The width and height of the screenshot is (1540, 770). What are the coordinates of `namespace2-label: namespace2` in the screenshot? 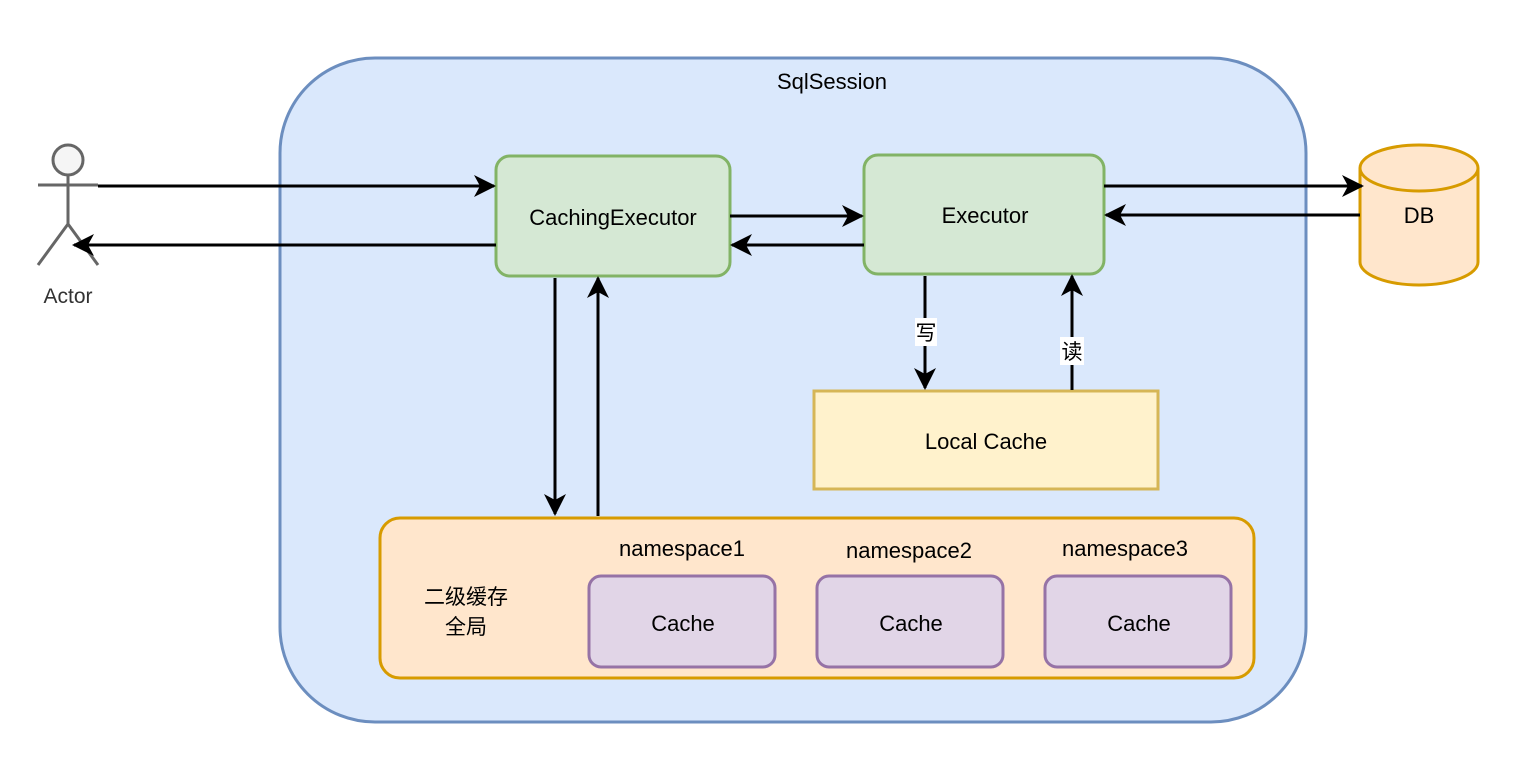 It's located at (909, 550).